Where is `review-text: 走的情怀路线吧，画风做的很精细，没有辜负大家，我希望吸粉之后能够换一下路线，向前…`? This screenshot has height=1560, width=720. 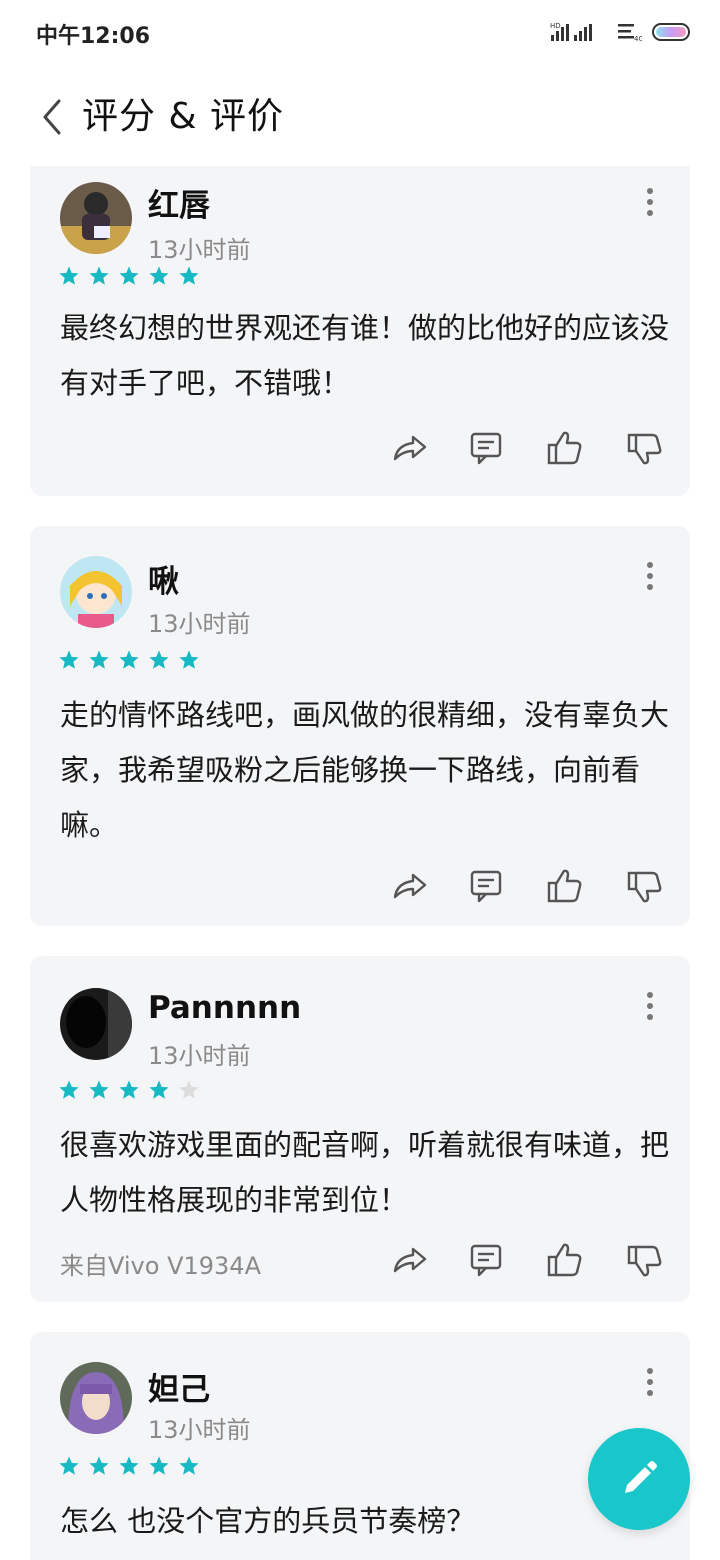 review-text: 走的情怀路线吧，画风做的很精细，没有辜负大家，我希望吸粉之后能够换一下路线，向前… is located at coordinates (365, 770).